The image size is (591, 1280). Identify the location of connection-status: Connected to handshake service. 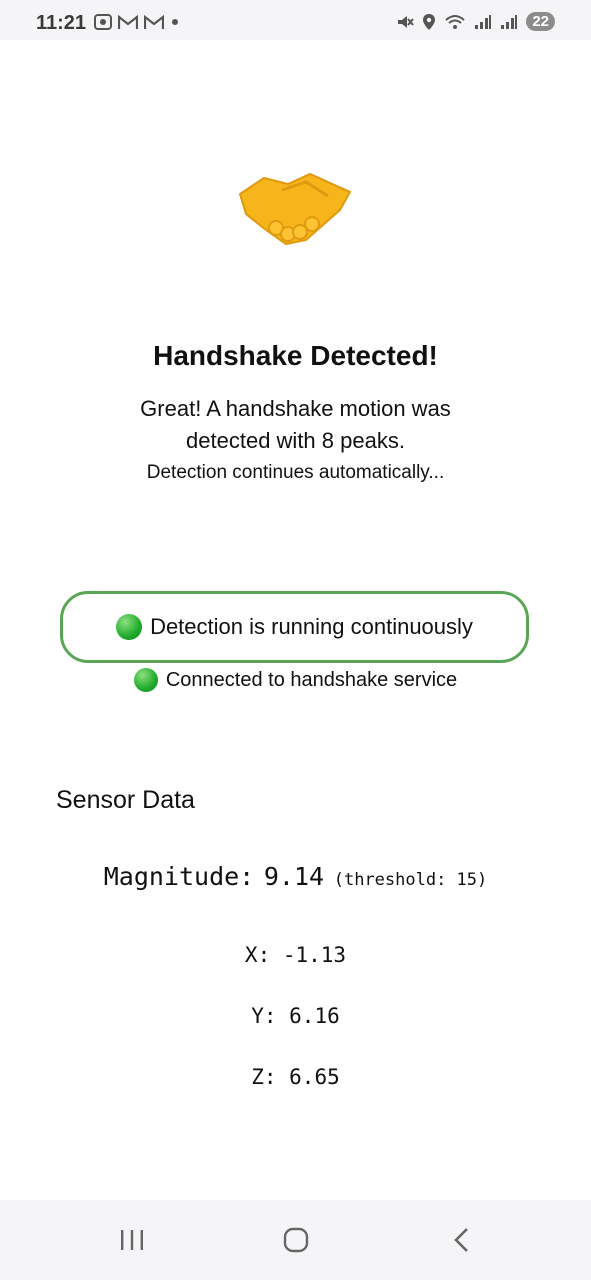
(295, 680).